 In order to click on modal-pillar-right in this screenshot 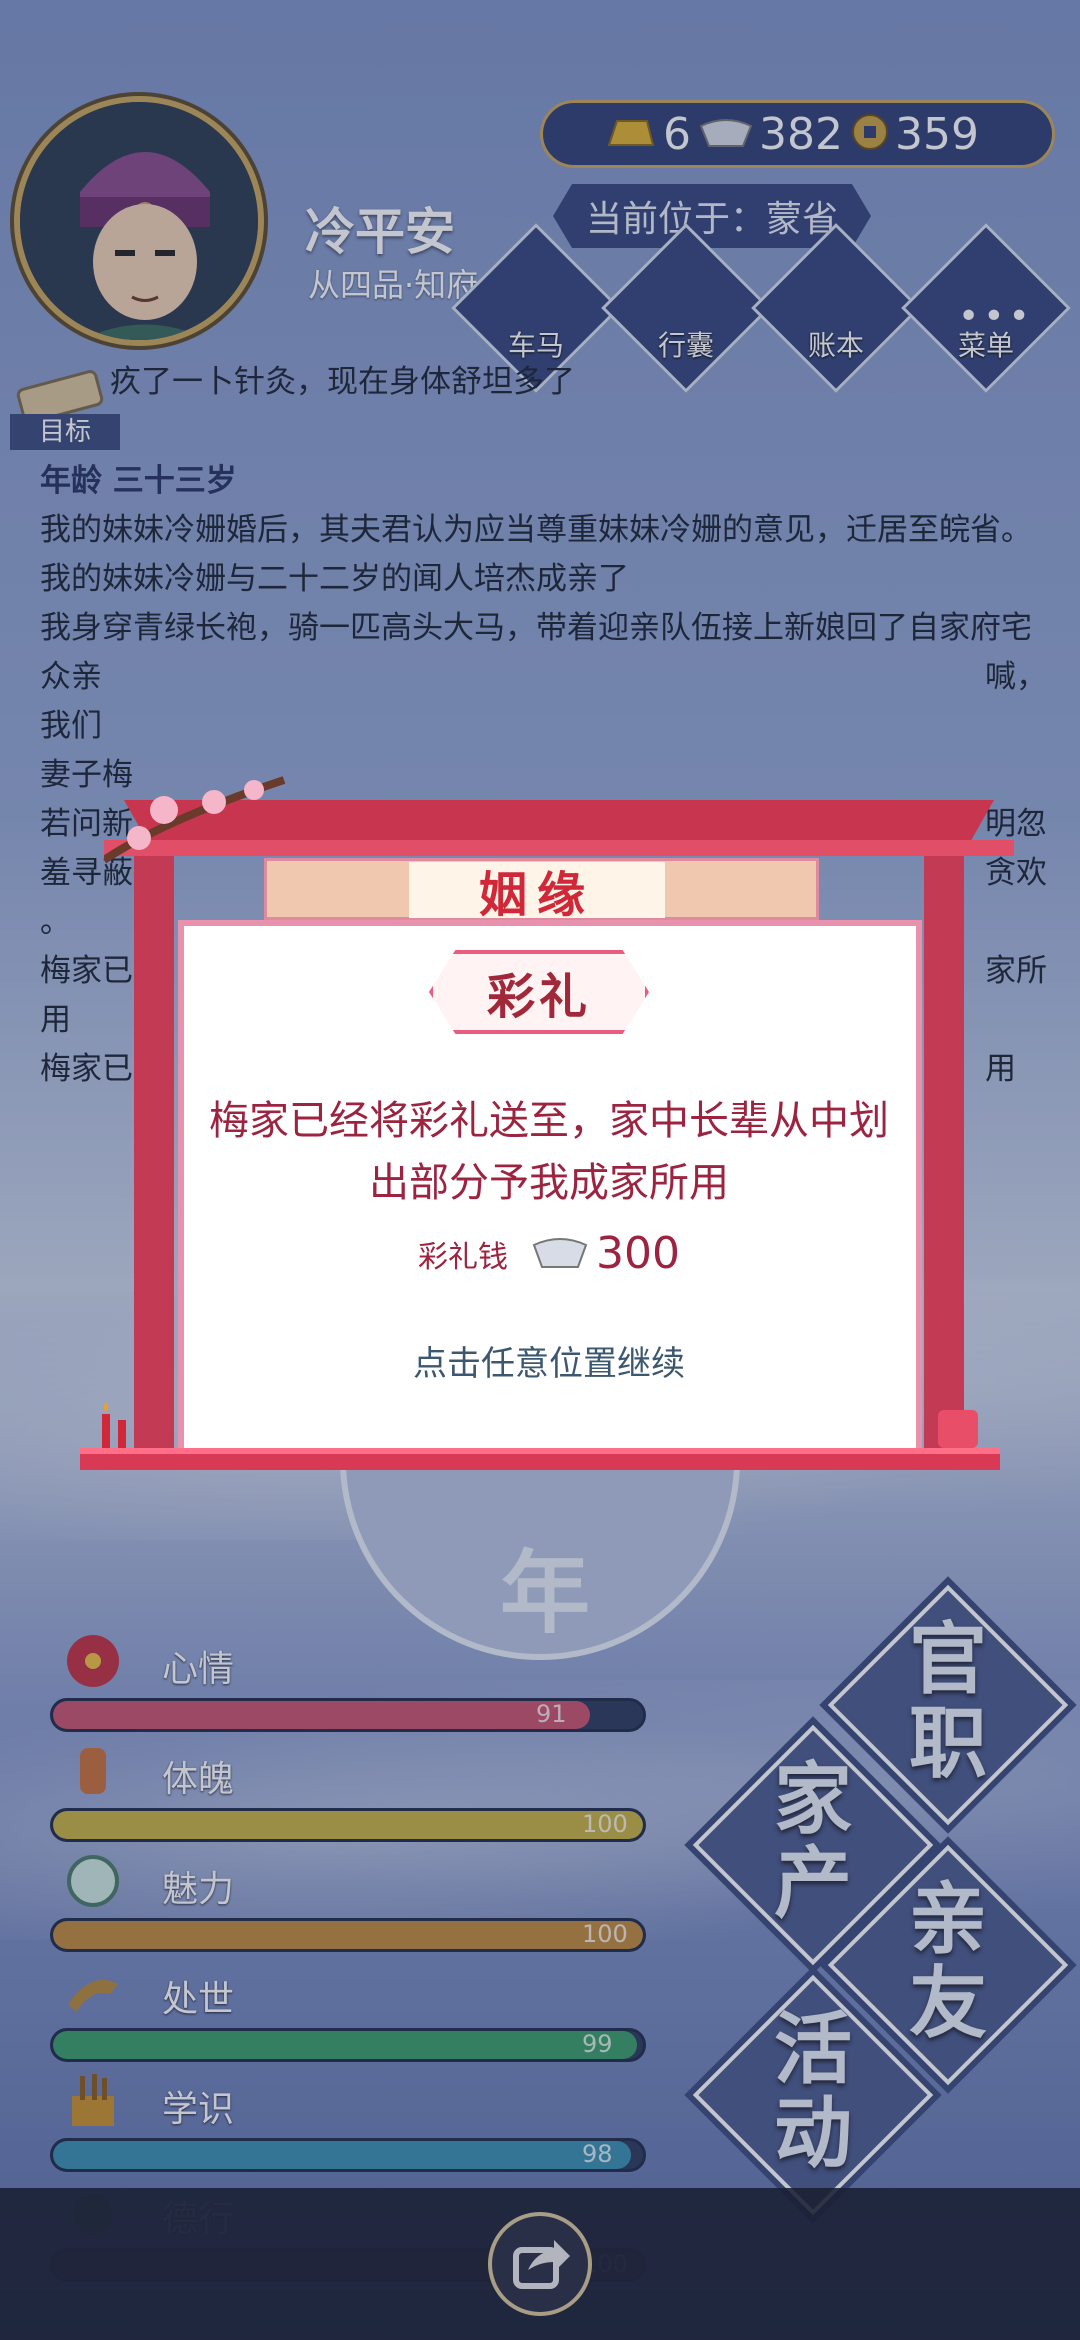, I will do `click(944, 1154)`.